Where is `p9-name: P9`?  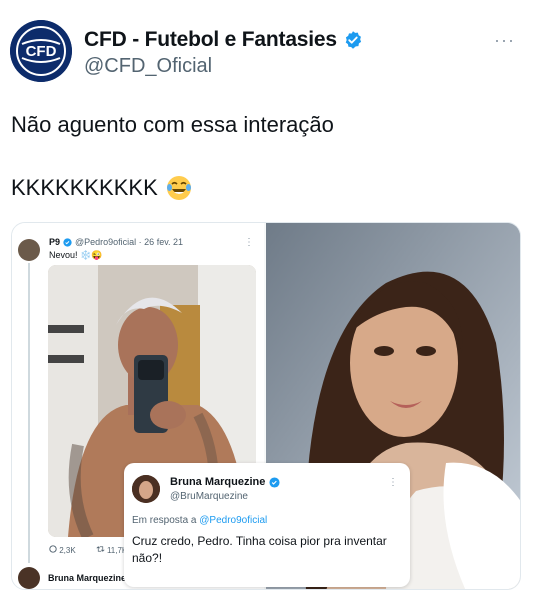
p9-name: P9 is located at coordinates (55, 242).